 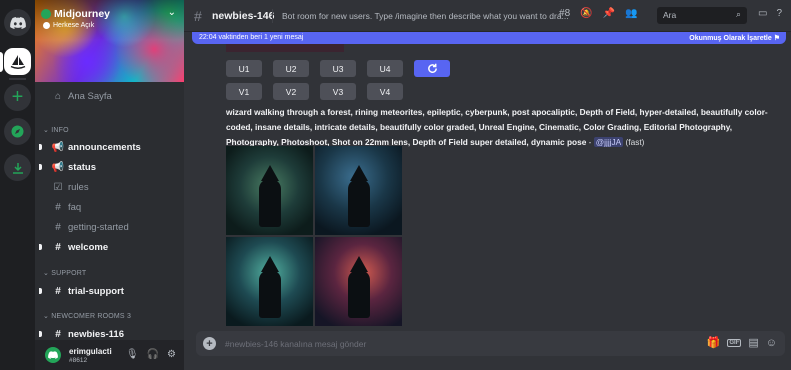 What do you see at coordinates (58, 334) in the screenshot?
I see `hash-thread-icon: #` at bounding box center [58, 334].